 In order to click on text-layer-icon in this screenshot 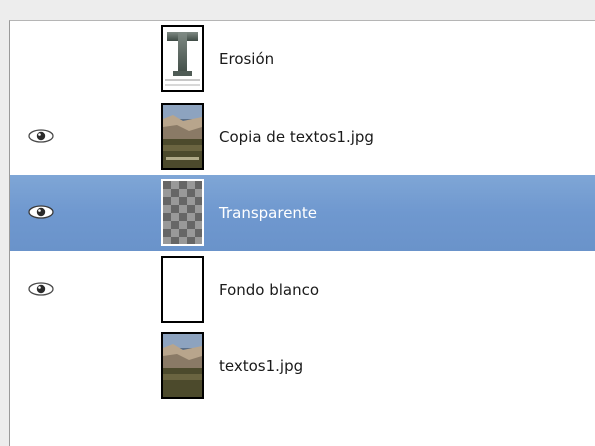, I will do `click(182, 58)`.